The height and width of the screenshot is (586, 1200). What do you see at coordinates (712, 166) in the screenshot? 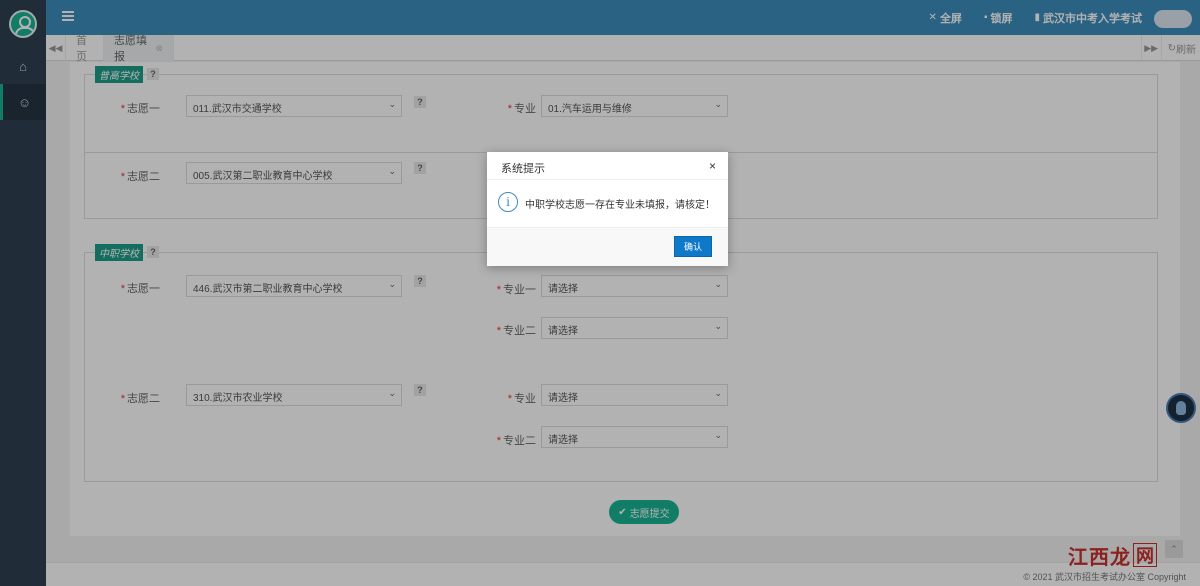
I see `close-icon: ×` at bounding box center [712, 166].